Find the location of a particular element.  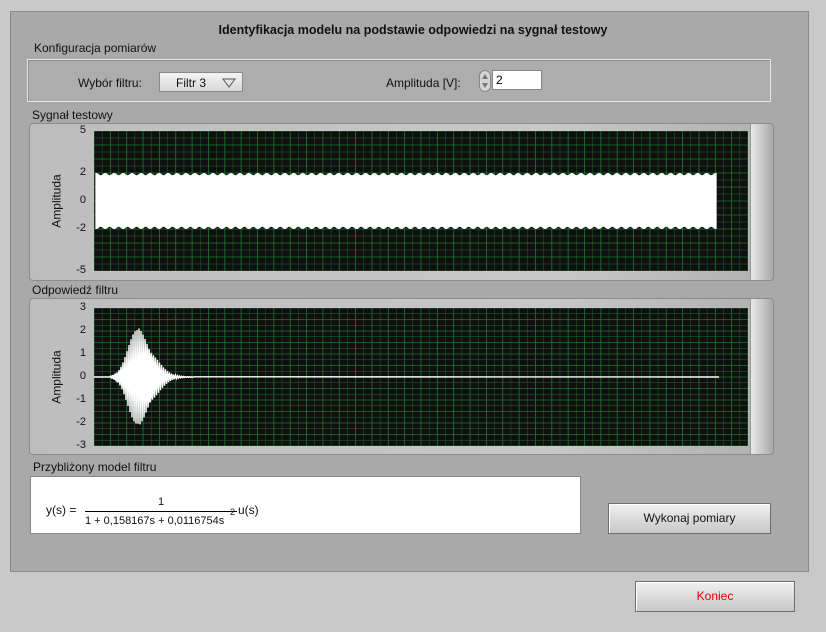

amplitude-label: Amplituda [V]: is located at coordinates (423, 83).